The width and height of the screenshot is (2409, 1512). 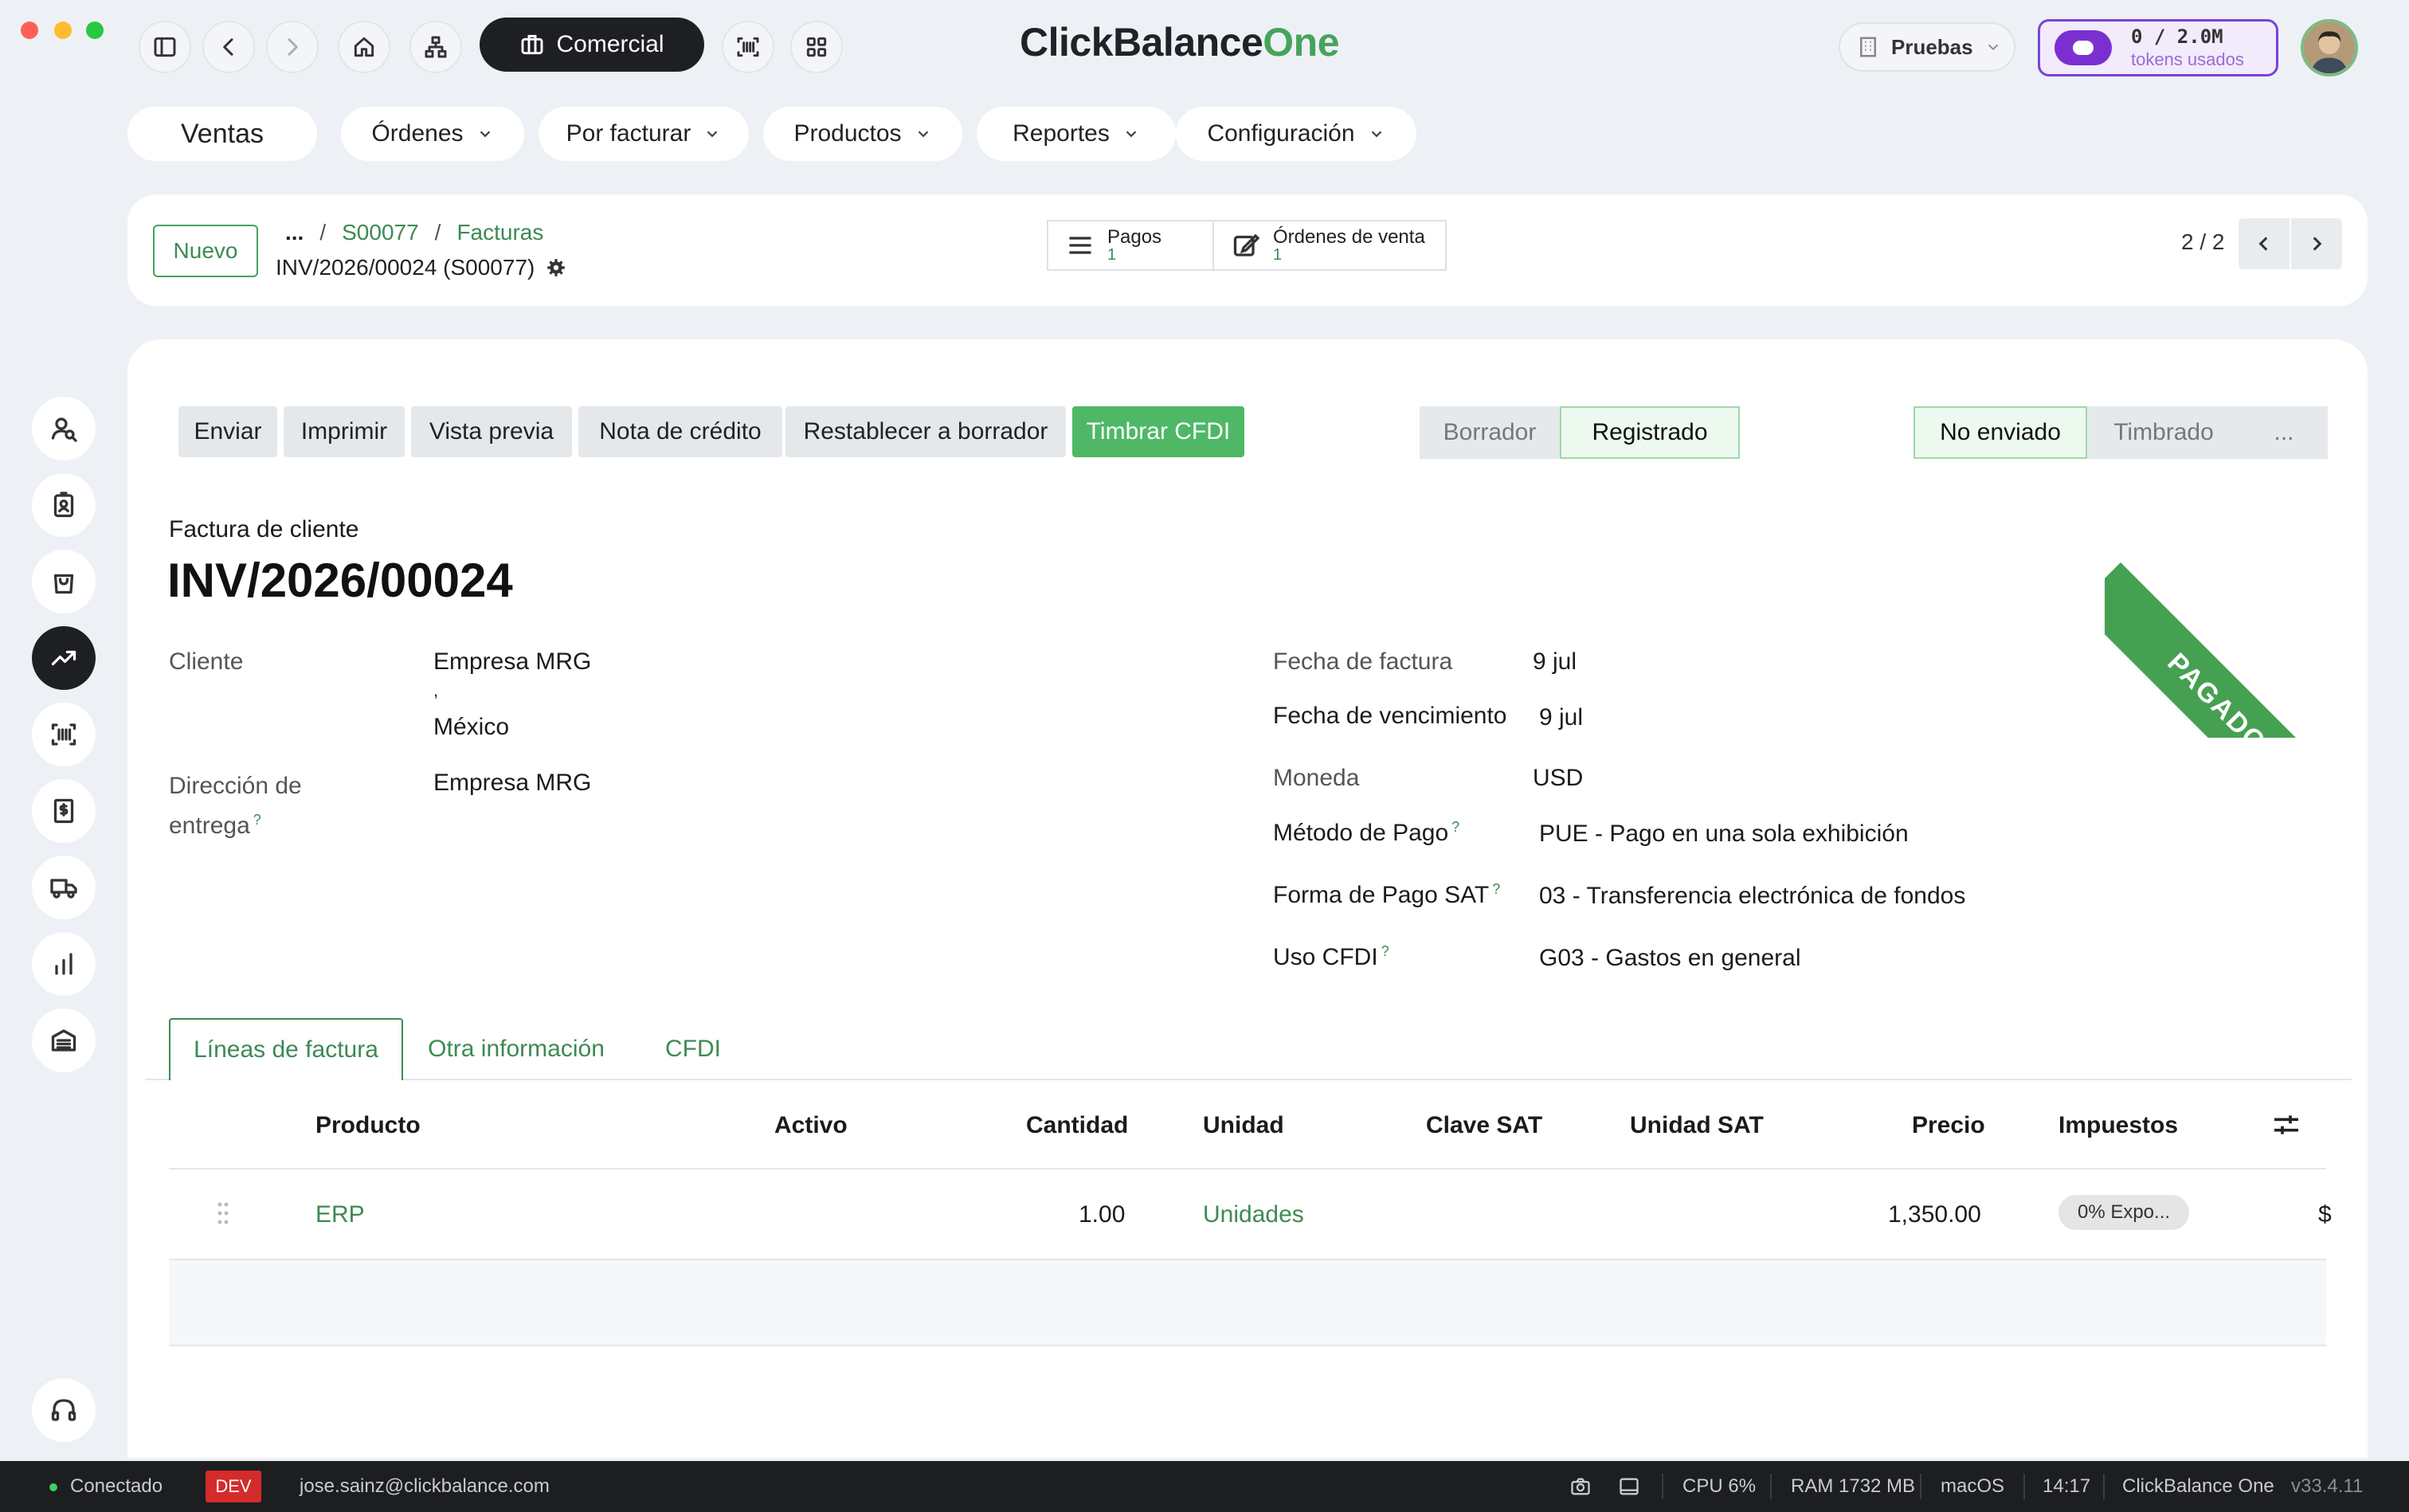 I want to click on reset-to-draft-button: Restablecer a borrador, so click(x=925, y=431).